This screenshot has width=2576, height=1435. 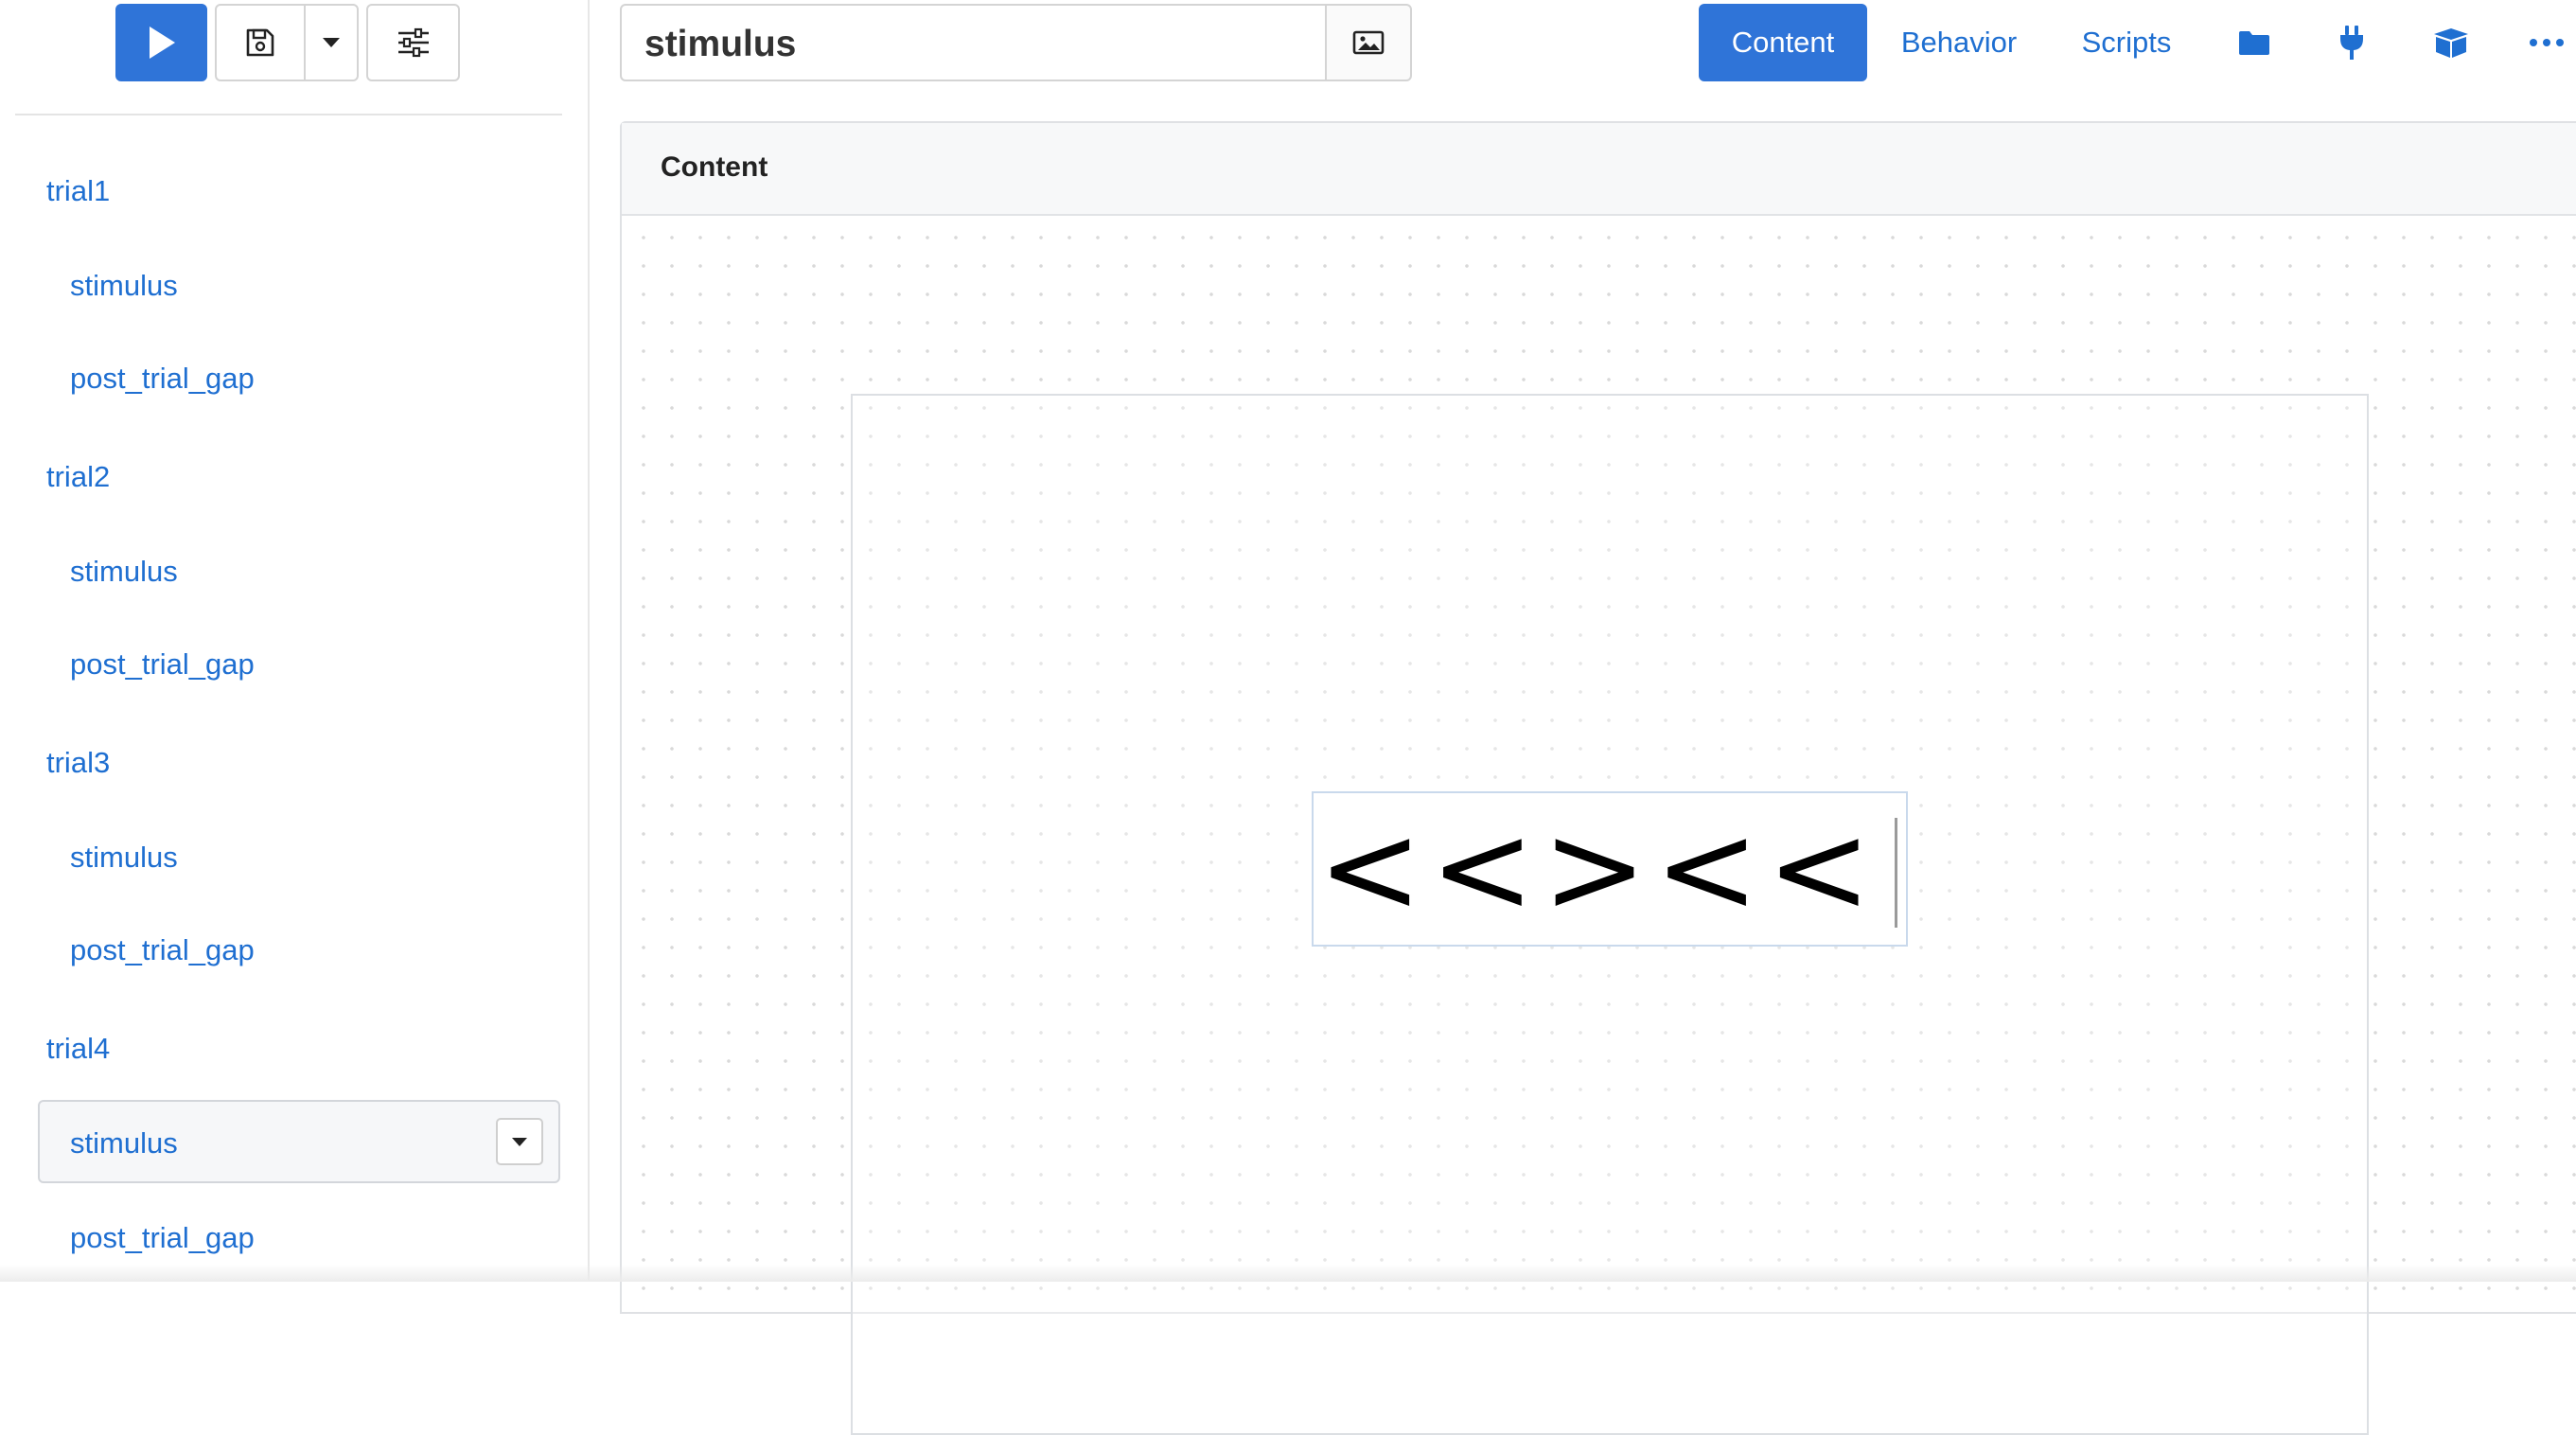 I want to click on stimulus-text-box: <<><<, so click(x=1610, y=869).